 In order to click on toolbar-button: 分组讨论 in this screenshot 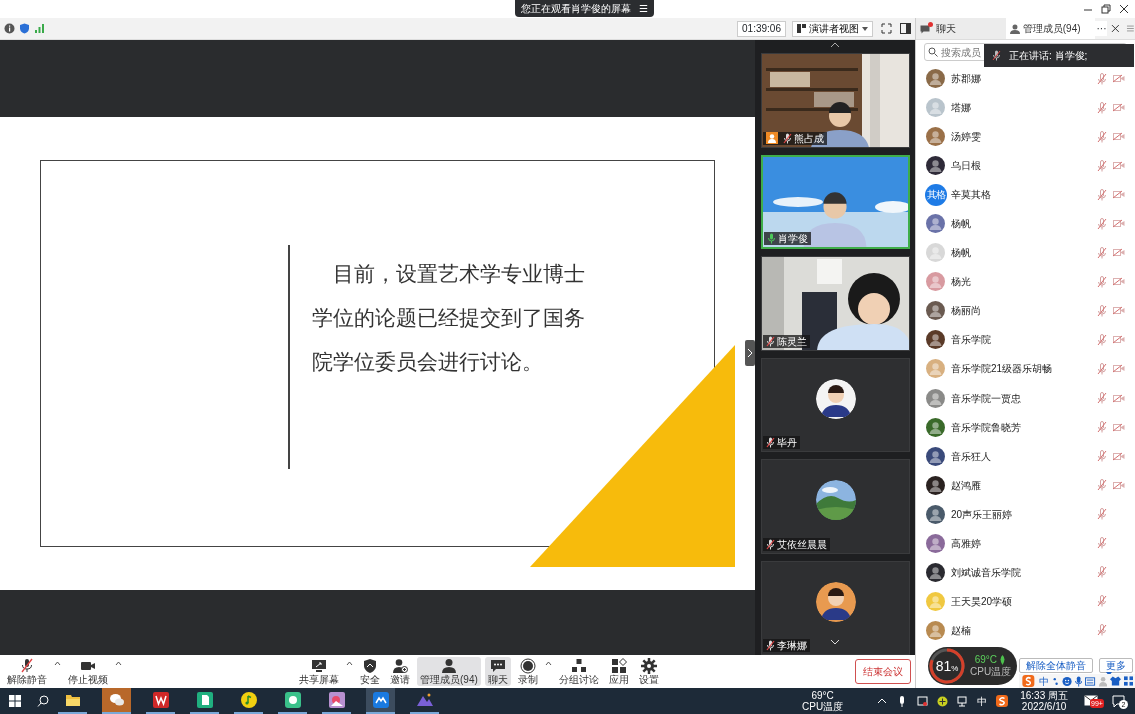, I will do `click(578, 671)`.